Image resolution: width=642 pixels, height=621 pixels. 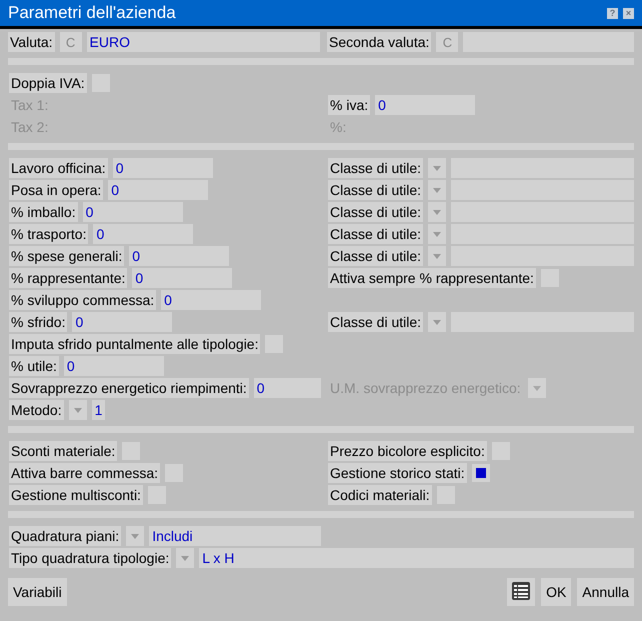 What do you see at coordinates (36, 410) in the screenshot?
I see `field-label: Metodo:` at bounding box center [36, 410].